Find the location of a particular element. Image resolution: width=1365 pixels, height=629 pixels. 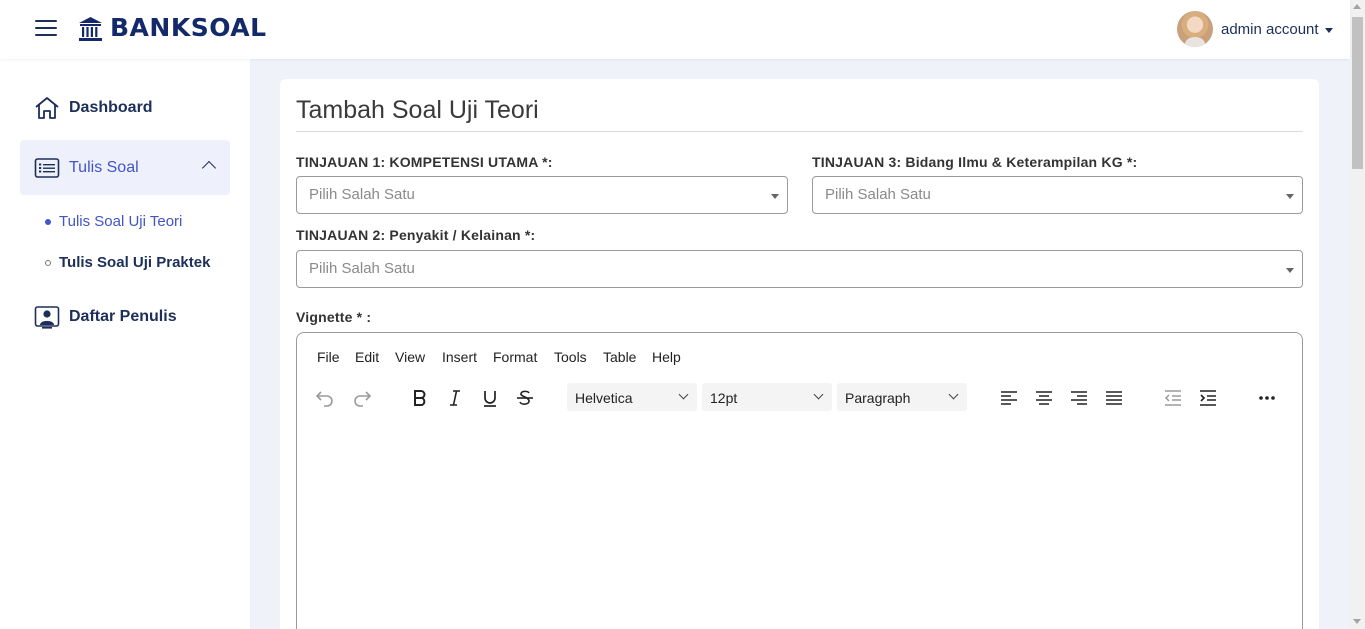

font-family-dropdown: Helvetica is located at coordinates (632, 397).